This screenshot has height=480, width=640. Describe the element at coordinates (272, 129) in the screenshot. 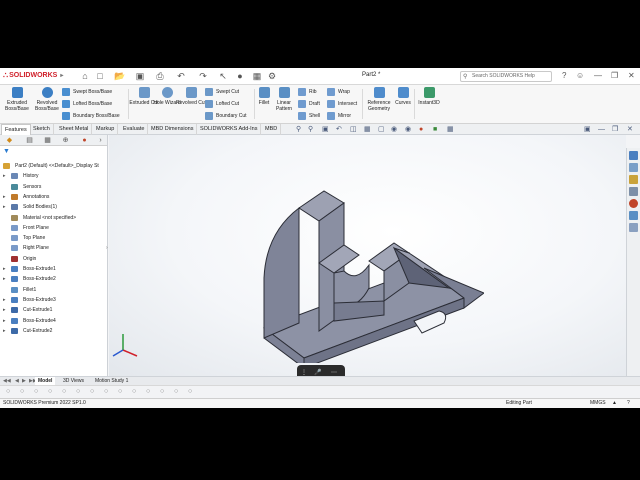

I see `tab-mbd: MBD` at that location.